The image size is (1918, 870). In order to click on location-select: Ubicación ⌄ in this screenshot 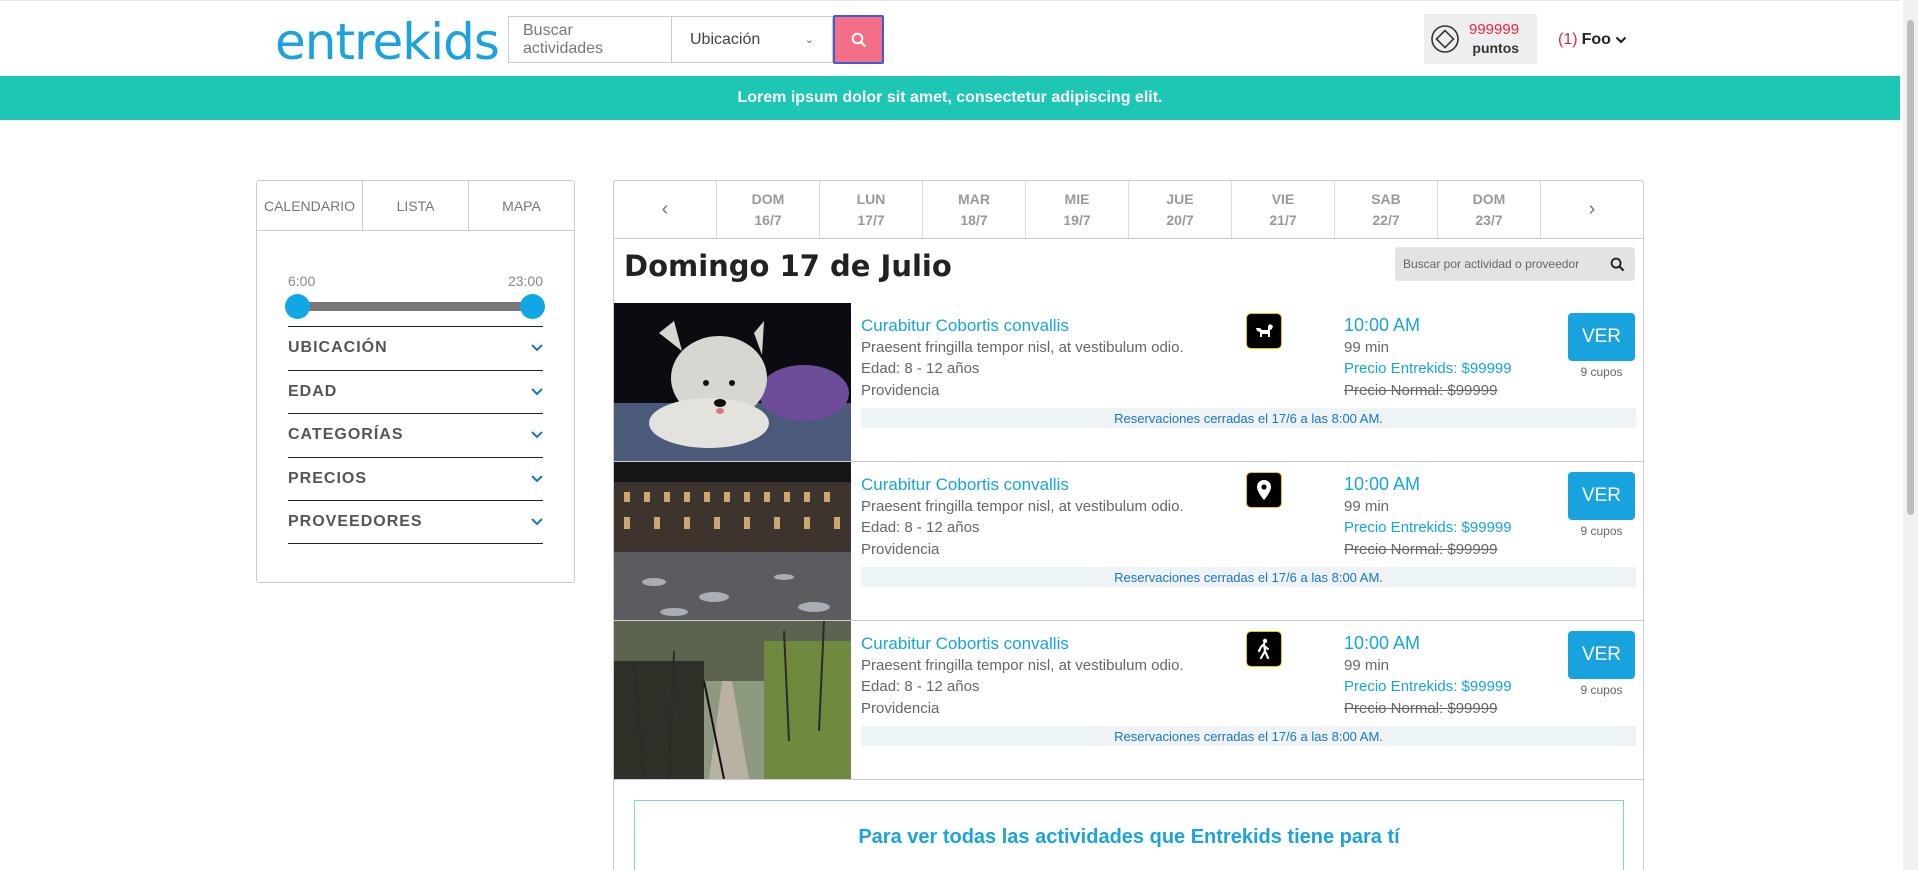, I will do `click(752, 39)`.